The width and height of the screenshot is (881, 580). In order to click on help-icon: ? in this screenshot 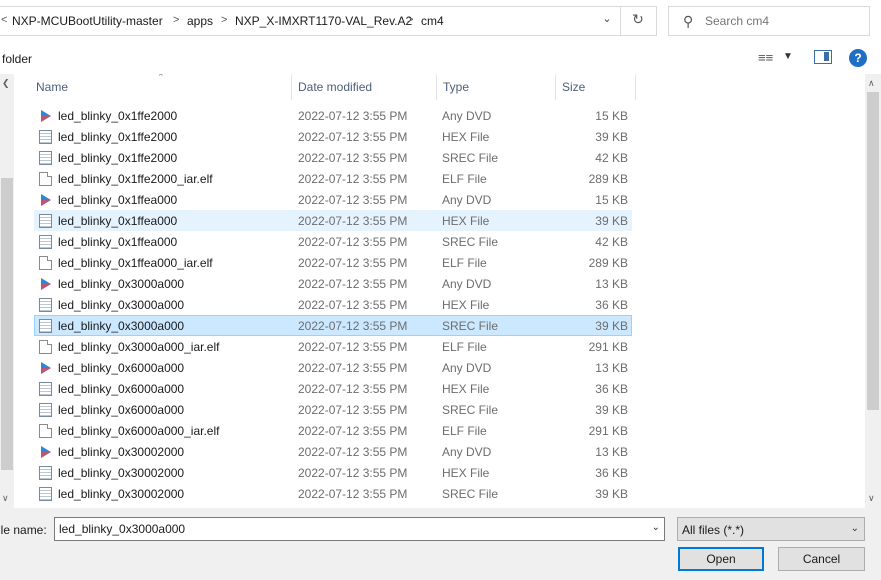, I will do `click(858, 58)`.